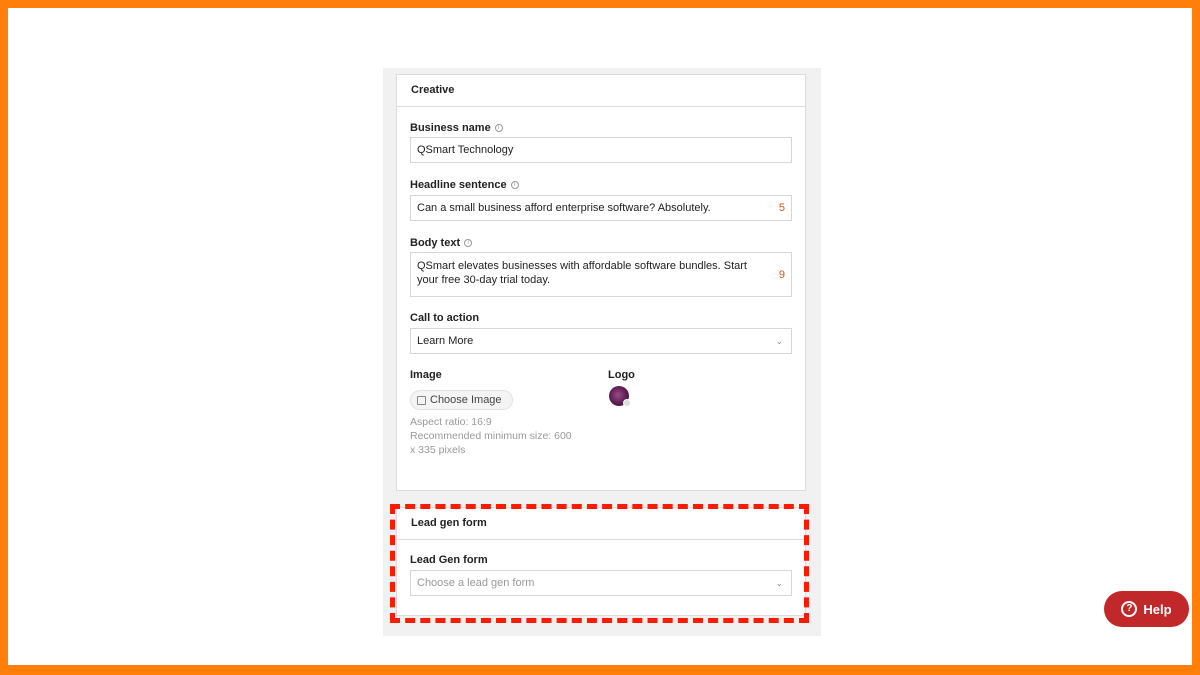 The image size is (1200, 675). What do you see at coordinates (1146, 609) in the screenshot?
I see `help-button: ? Help` at bounding box center [1146, 609].